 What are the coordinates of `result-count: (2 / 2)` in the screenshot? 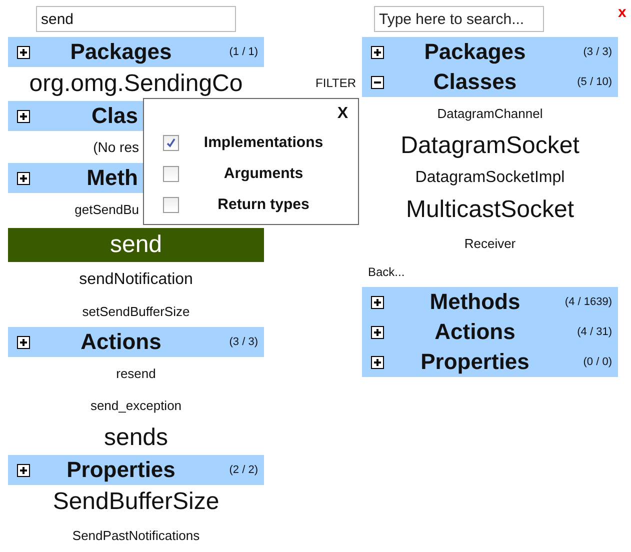 It's located at (243, 470).